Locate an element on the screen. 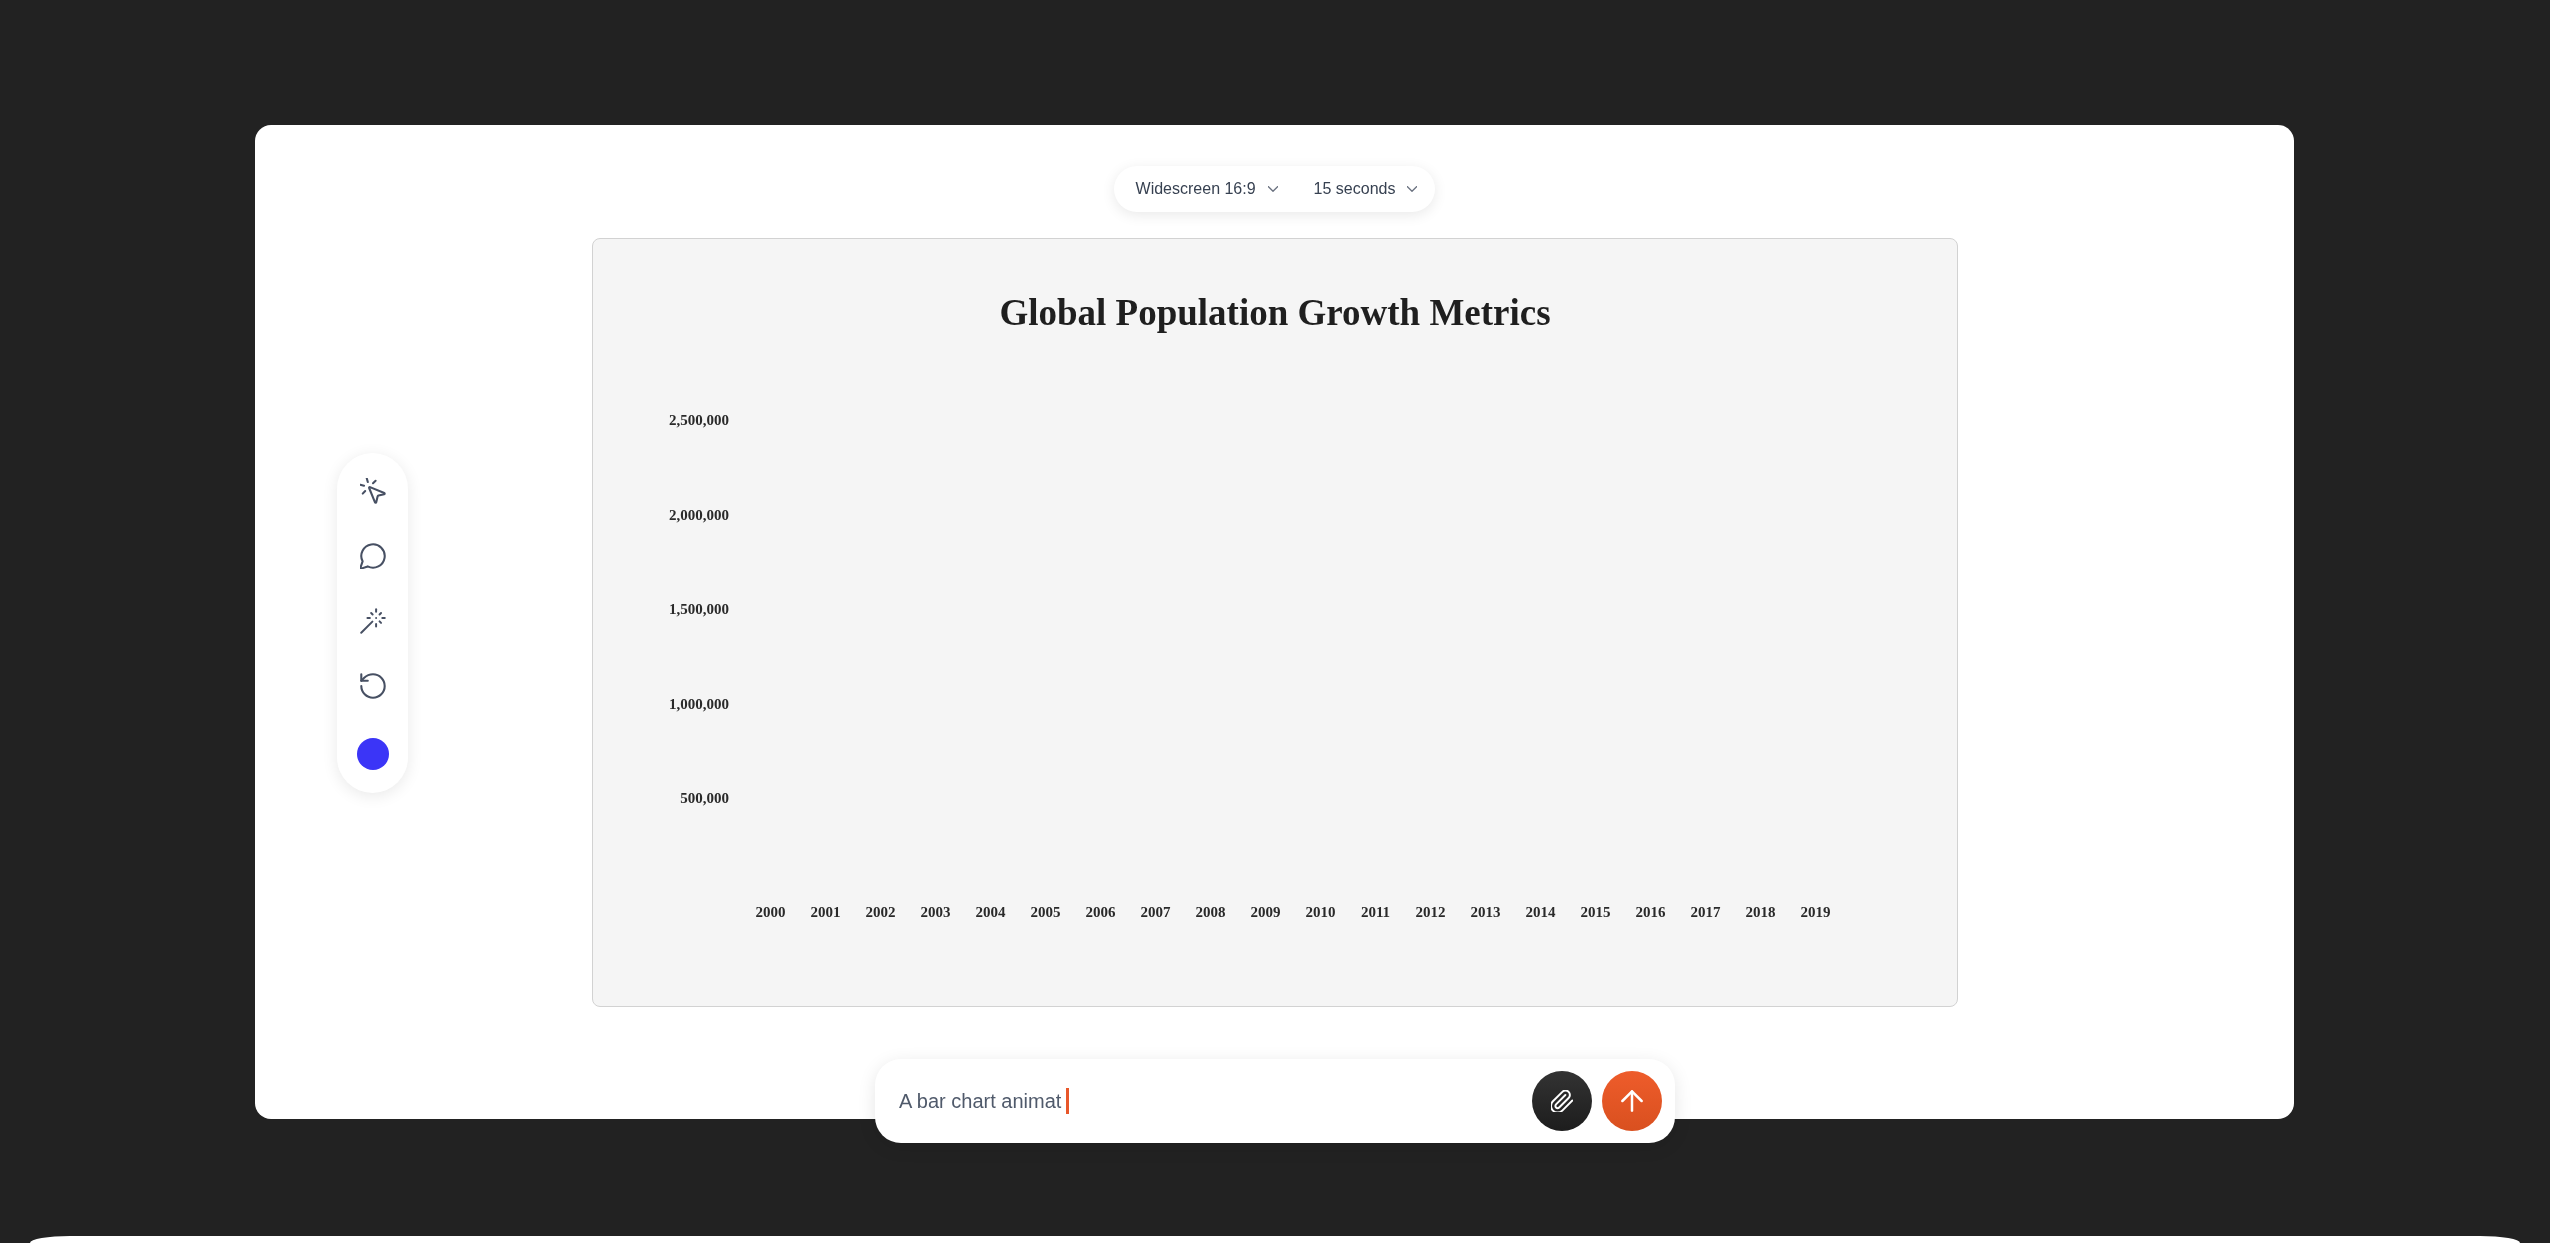  x-axis-label: 2015 is located at coordinates (1595, 912).